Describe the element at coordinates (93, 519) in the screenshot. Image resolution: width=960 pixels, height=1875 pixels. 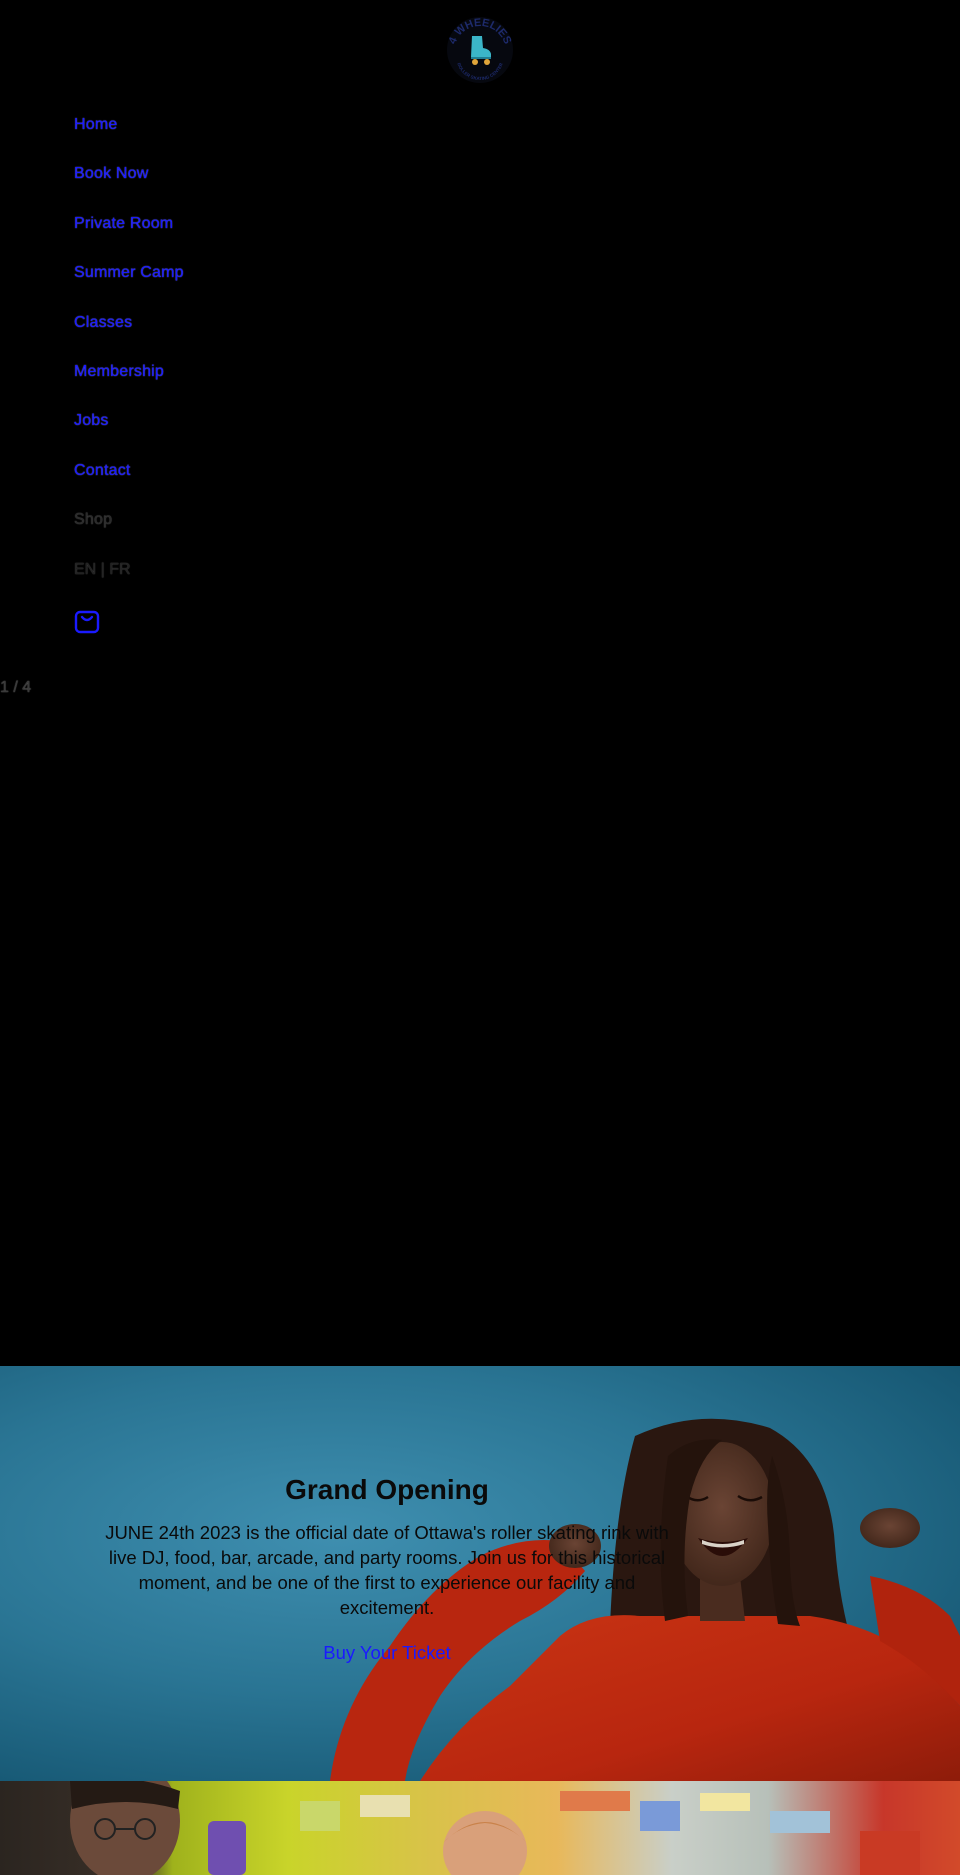
I see `nav-link-shop: Shop` at that location.